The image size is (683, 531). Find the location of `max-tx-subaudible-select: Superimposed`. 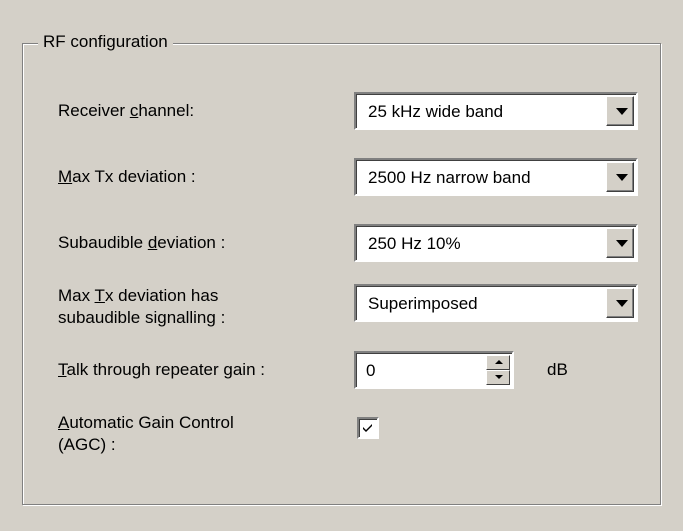

max-tx-subaudible-select: Superimposed is located at coordinates (496, 303).